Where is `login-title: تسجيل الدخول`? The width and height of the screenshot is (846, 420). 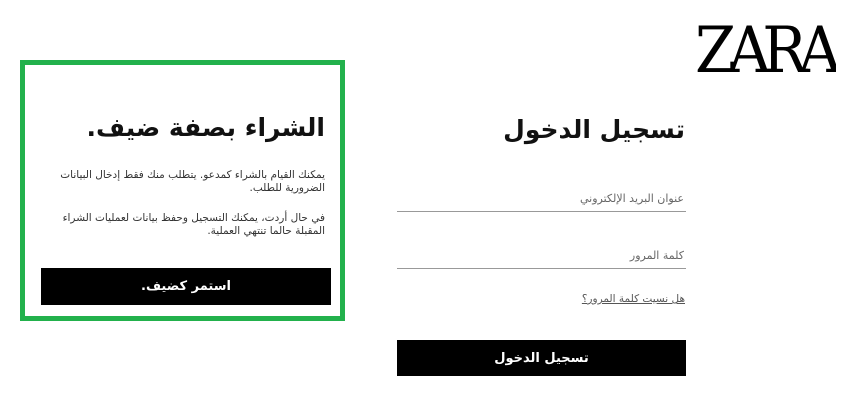
login-title: تسجيل الدخول is located at coordinates (594, 129).